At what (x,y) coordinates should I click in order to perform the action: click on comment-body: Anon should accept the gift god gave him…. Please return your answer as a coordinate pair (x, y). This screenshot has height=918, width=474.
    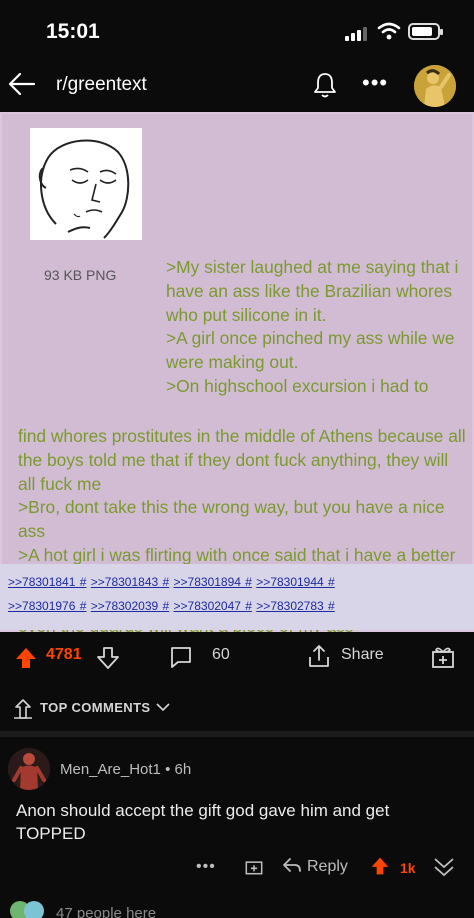
    Looking at the image, I should click on (203, 822).